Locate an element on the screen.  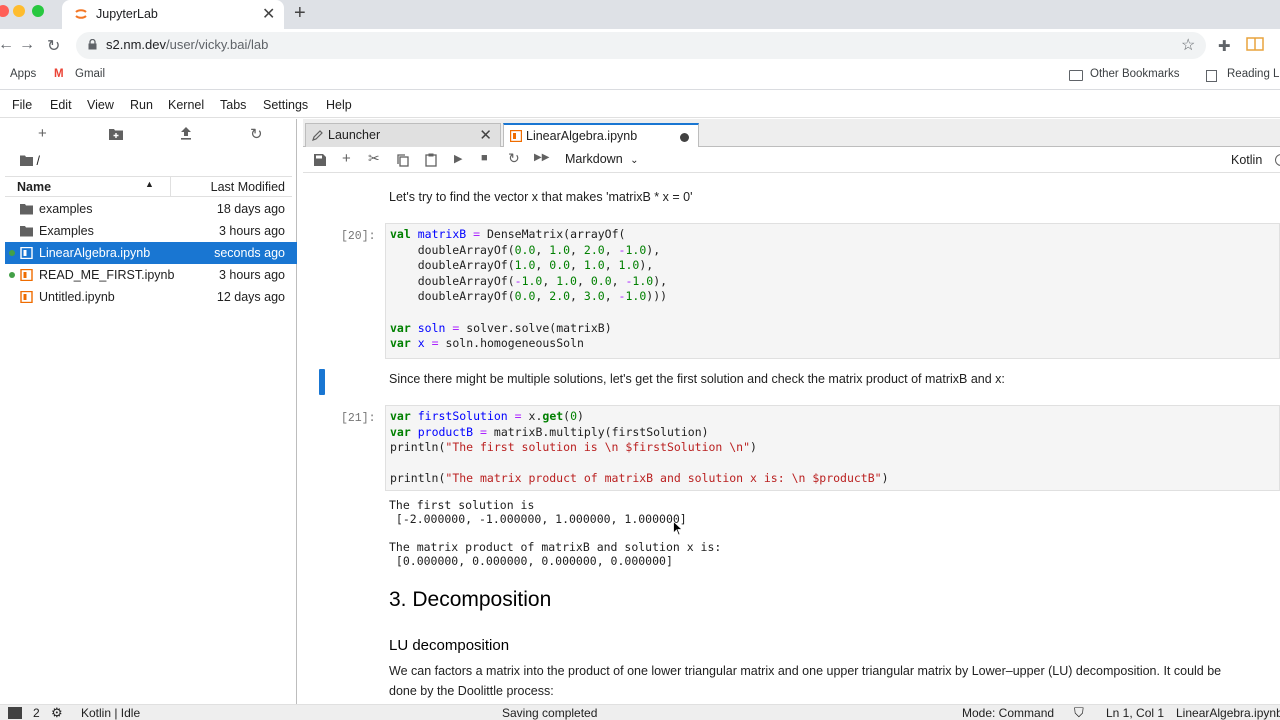
tab-label: LinearAlgebra.ipynb is located at coordinates (582, 136).